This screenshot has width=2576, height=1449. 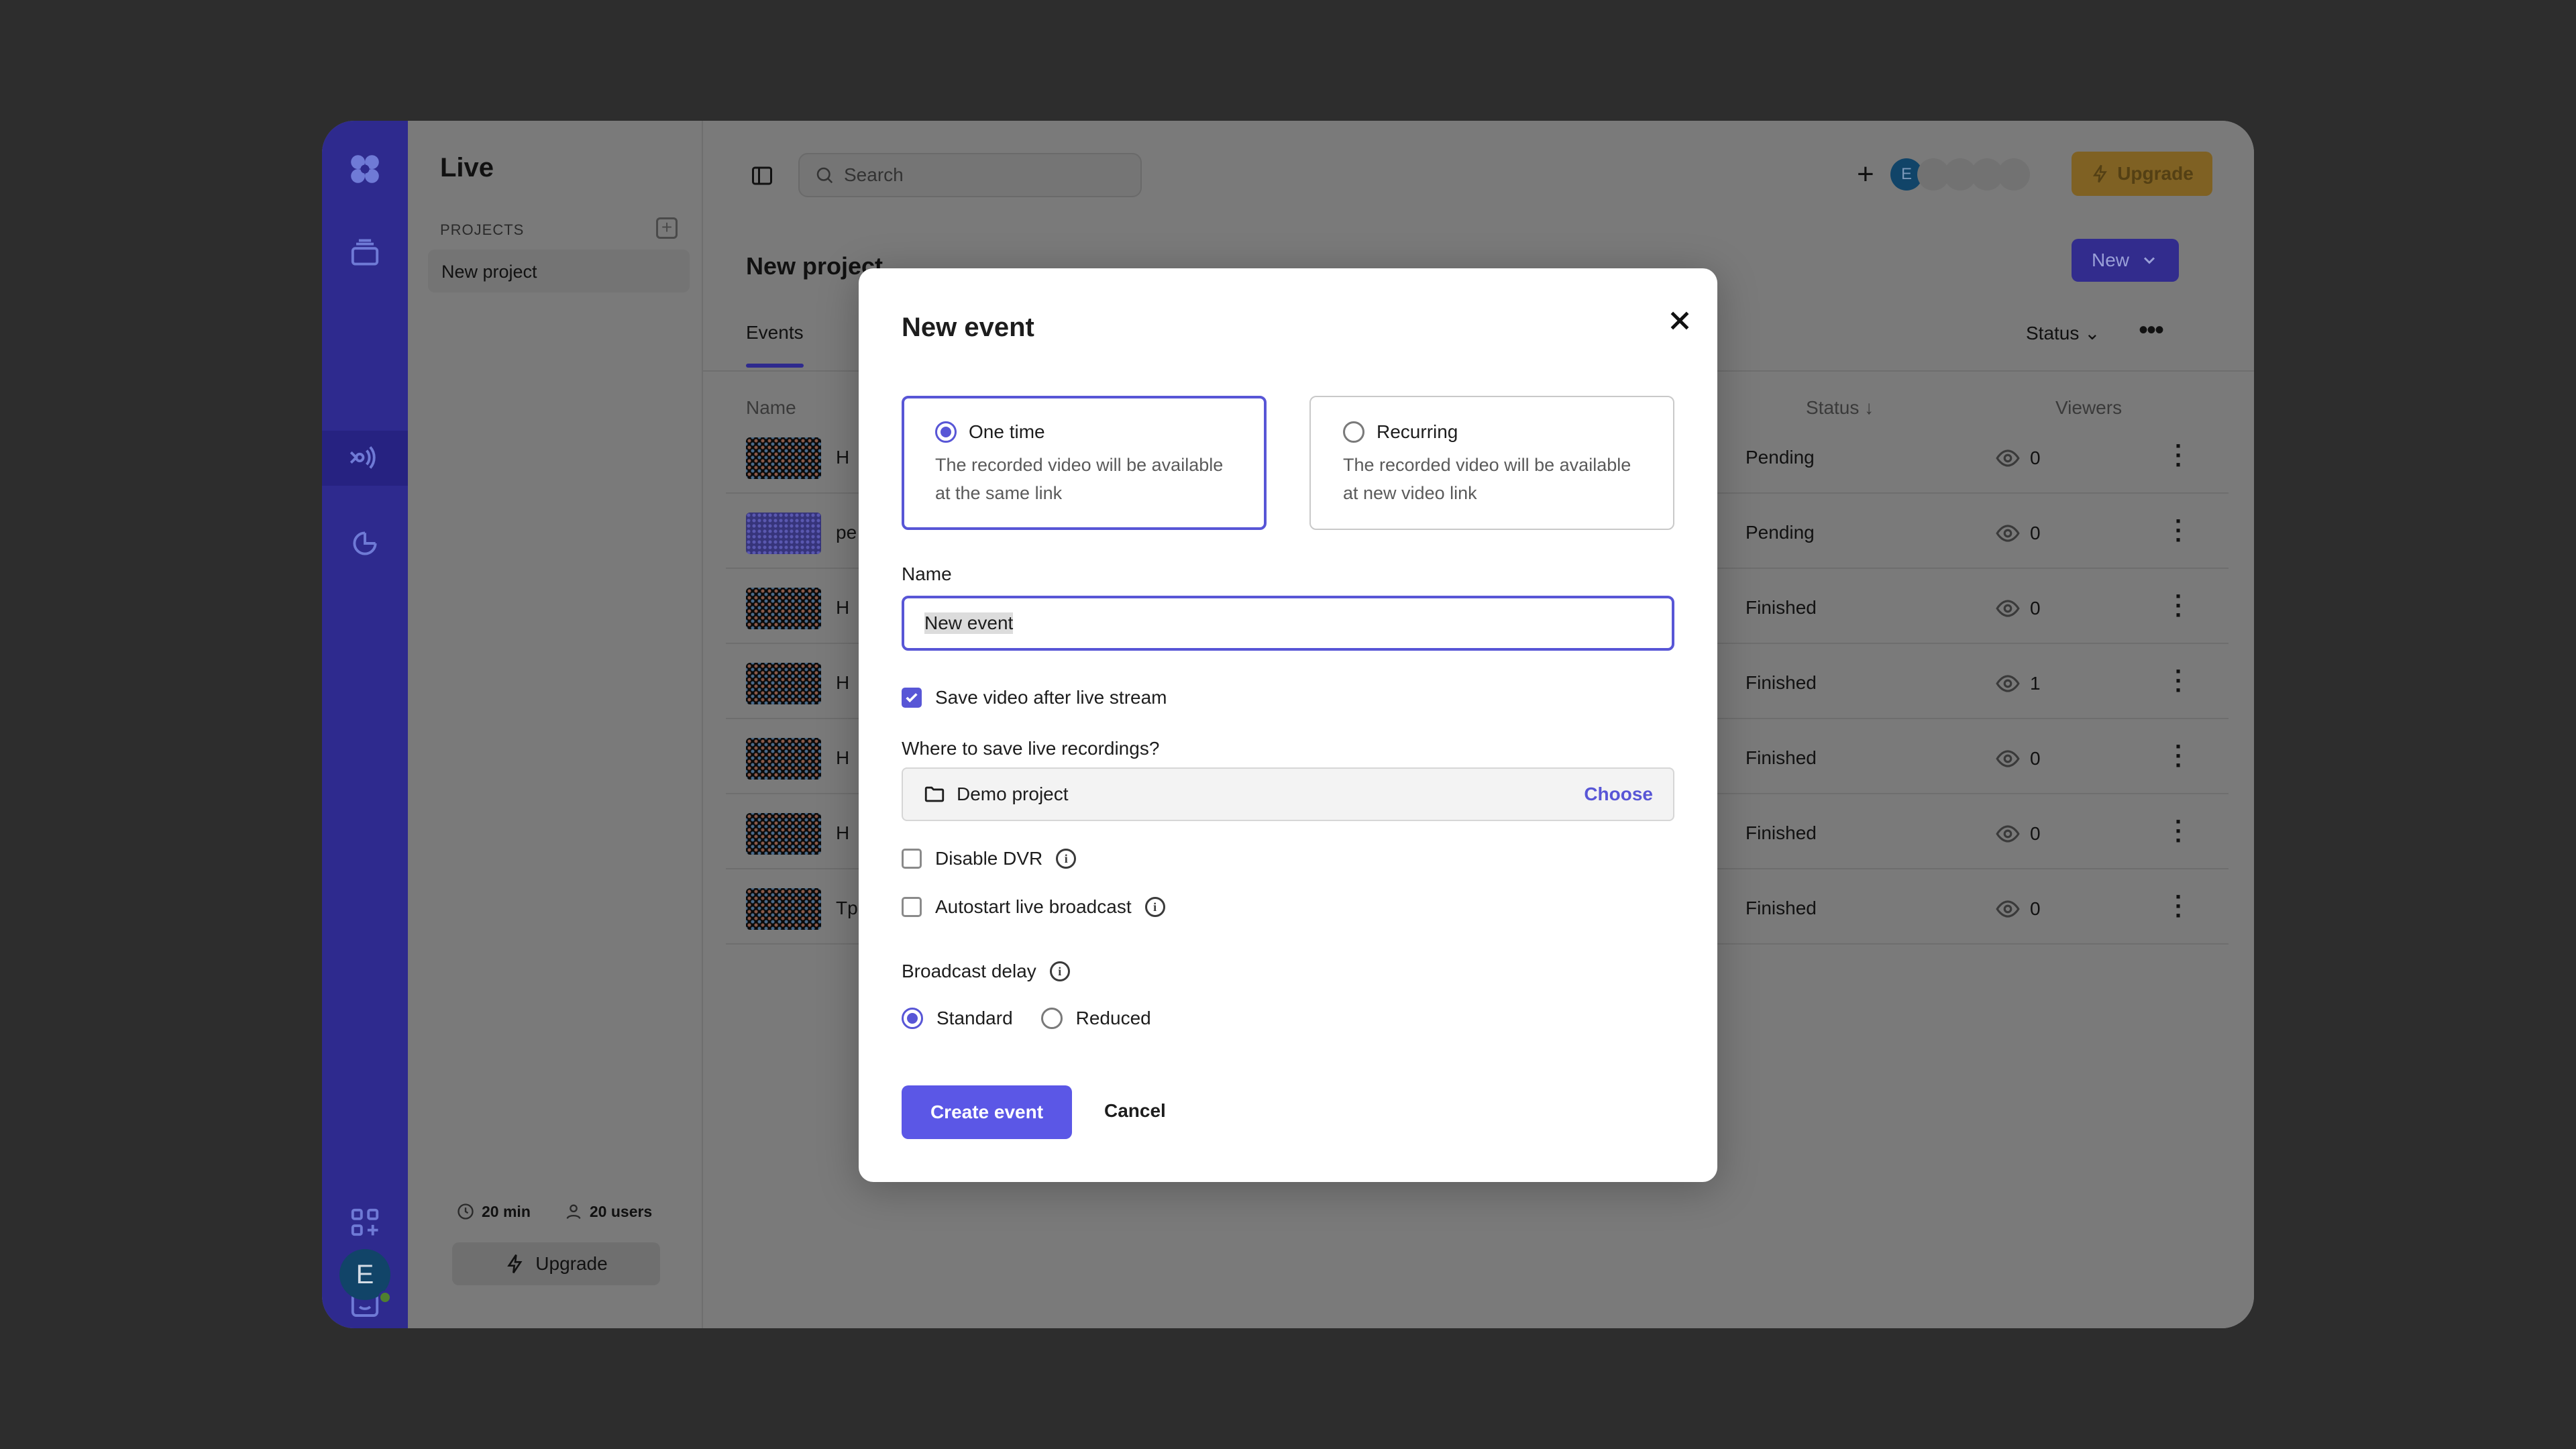 What do you see at coordinates (608, 1211) in the screenshot?
I see `usage-users: 20 users` at bounding box center [608, 1211].